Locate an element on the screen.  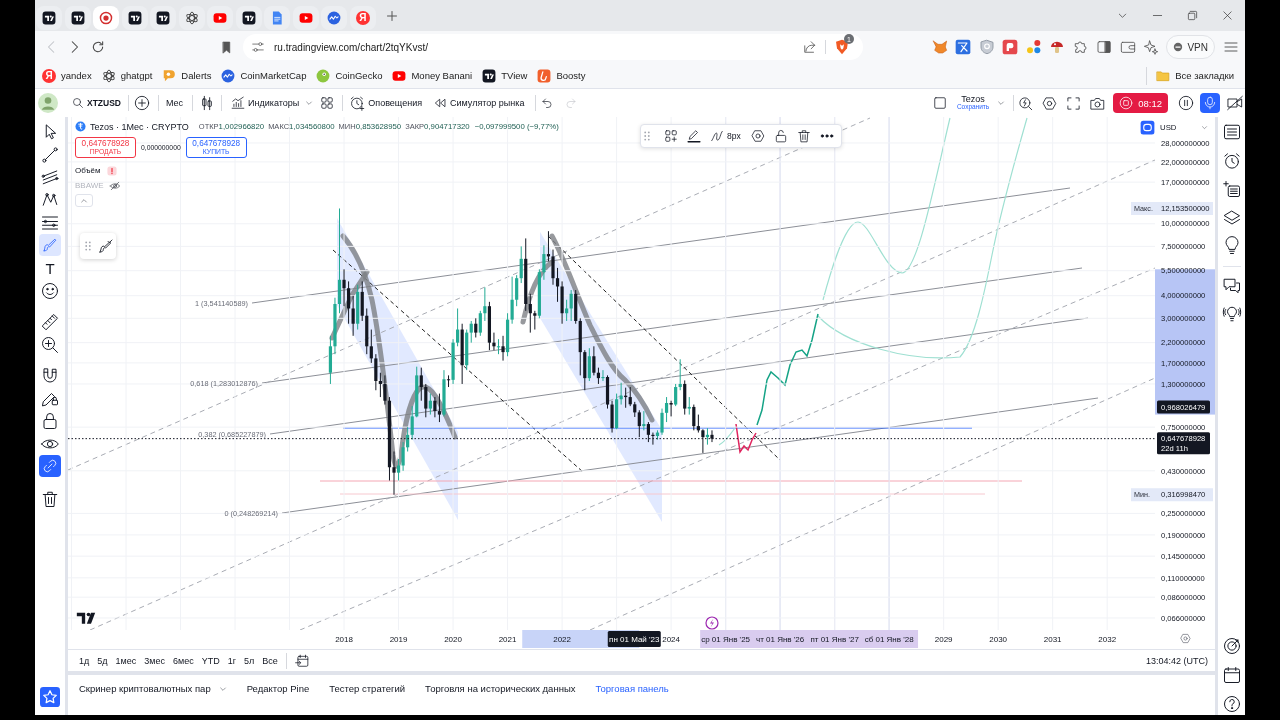
lightning-icon is located at coordinates (712, 623).